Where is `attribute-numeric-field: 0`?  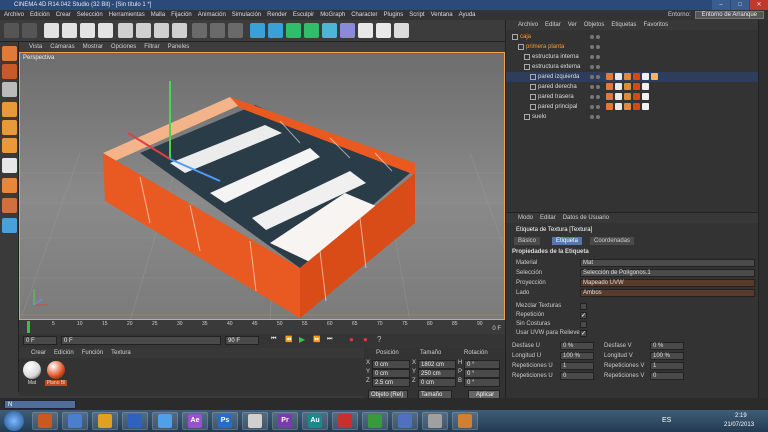 attribute-numeric-field: 0 is located at coordinates (577, 376).